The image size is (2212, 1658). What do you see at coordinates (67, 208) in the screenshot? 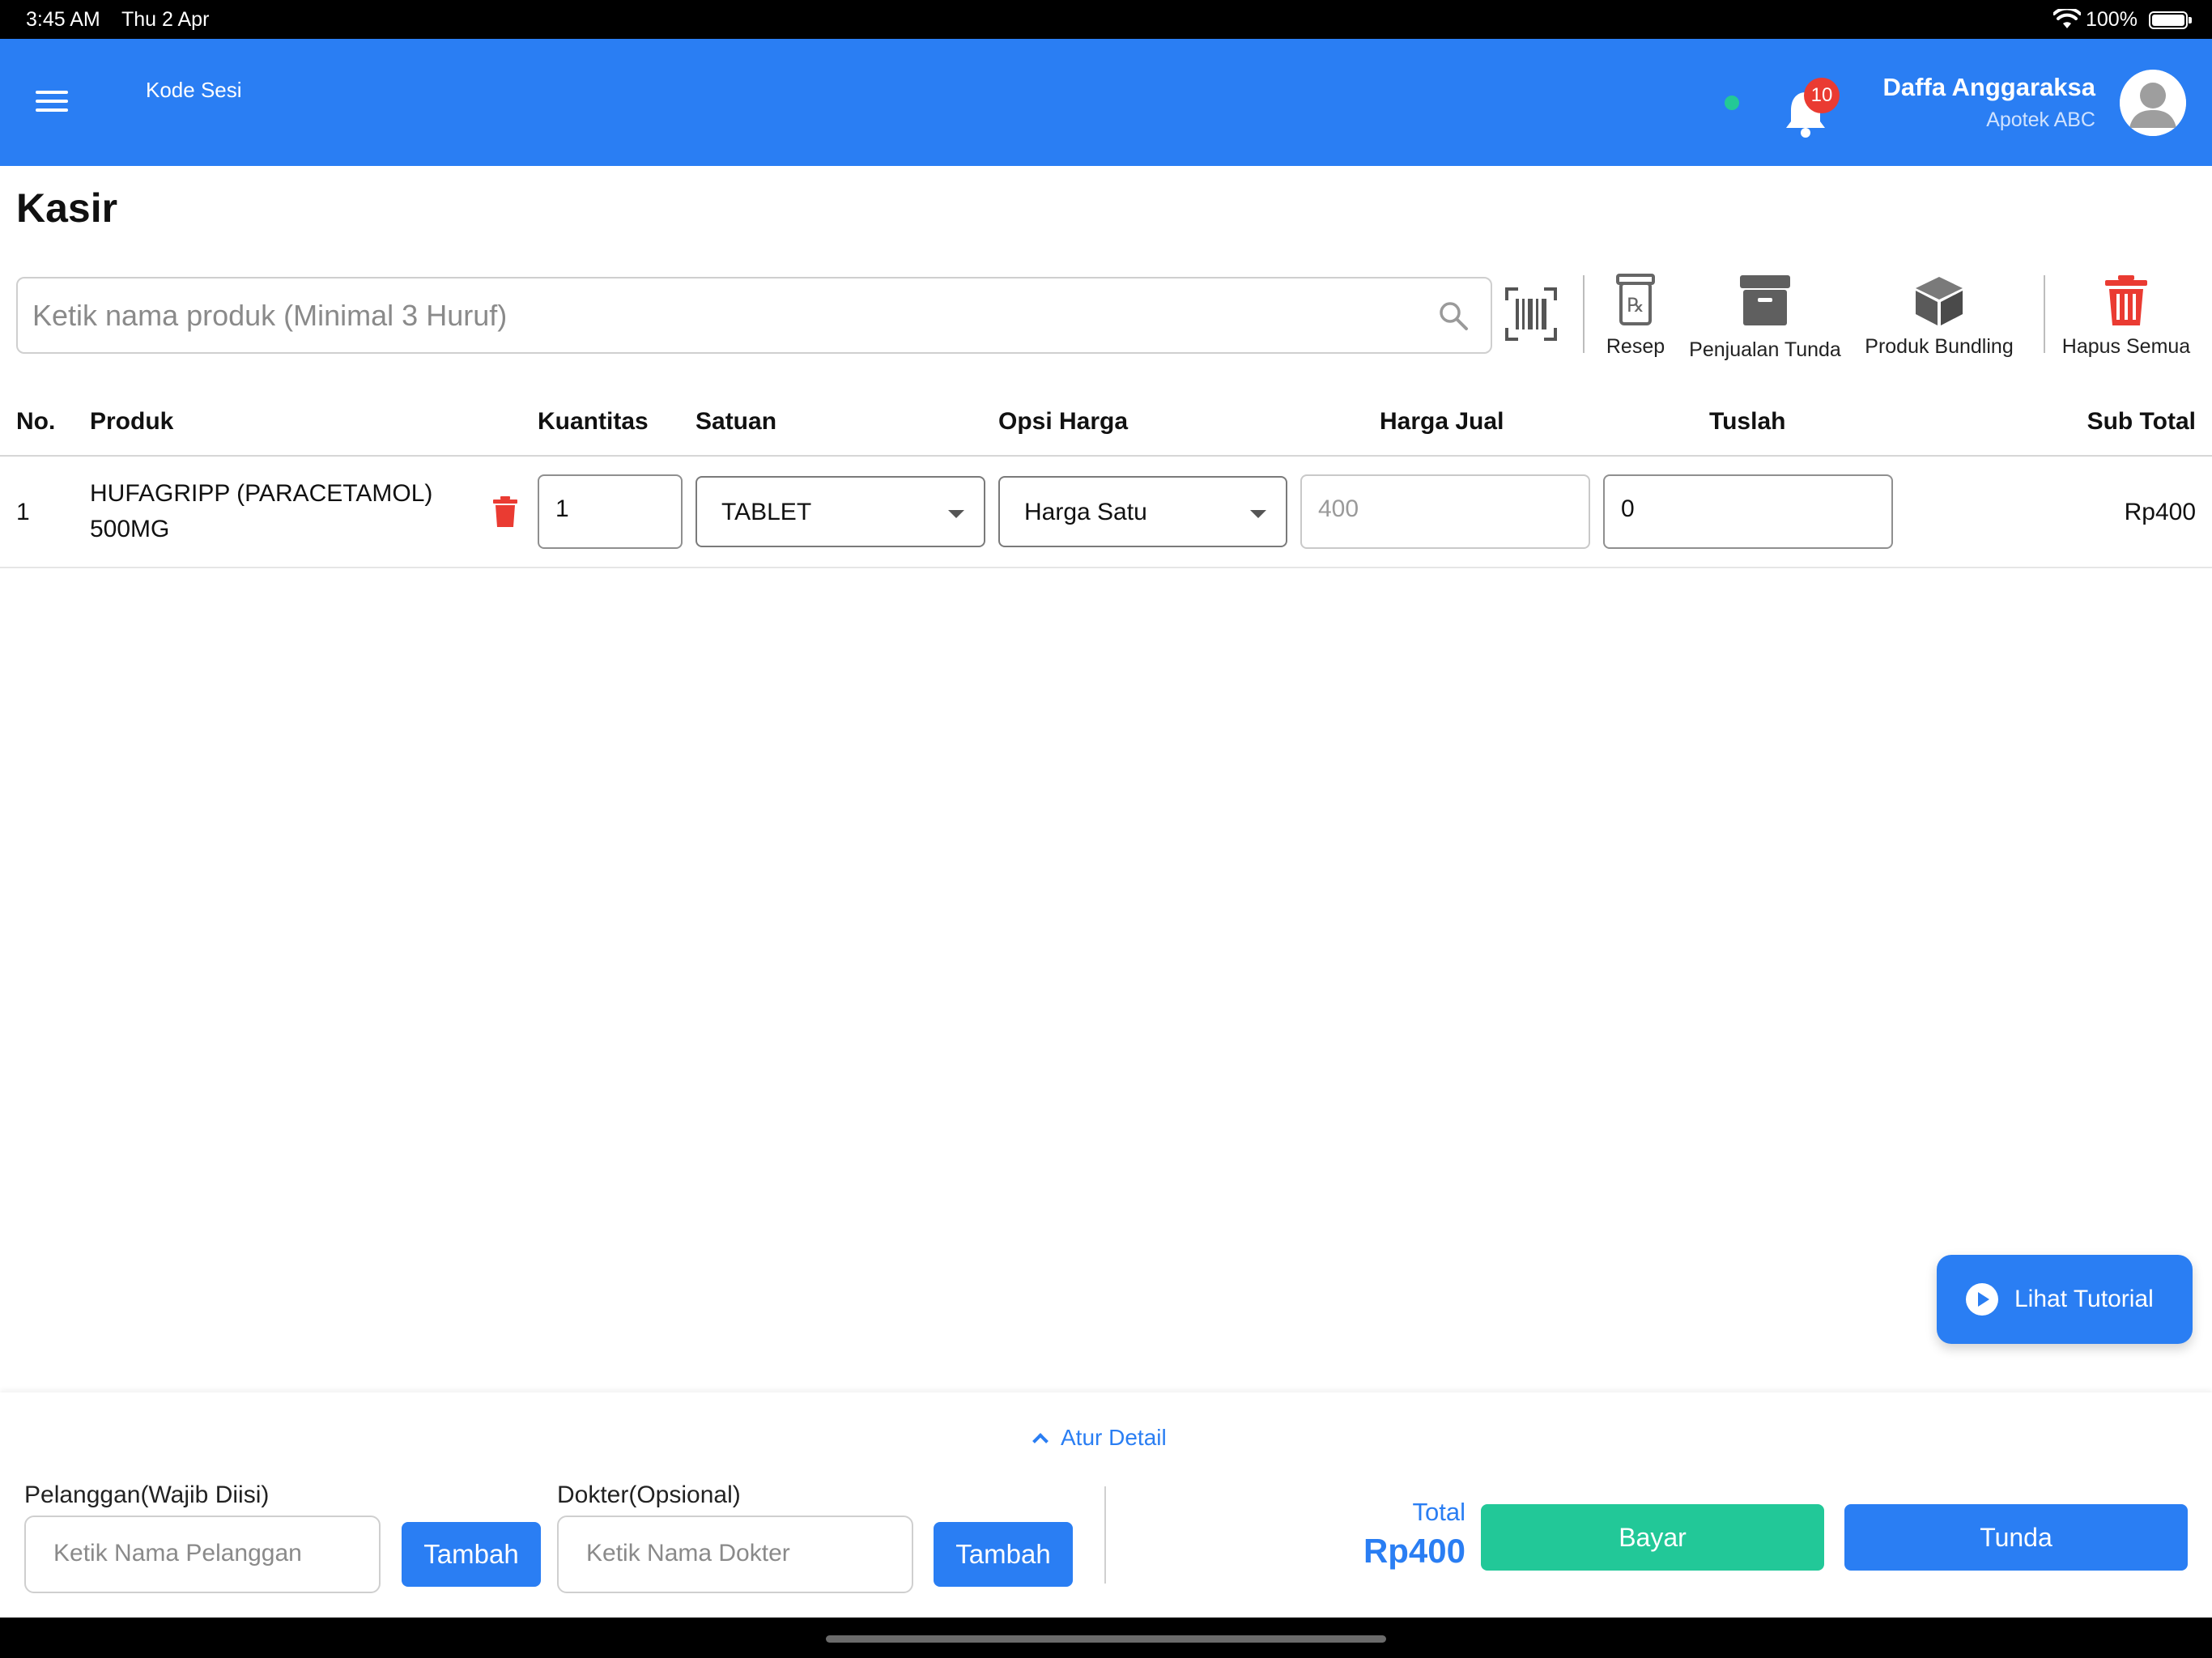
I see `page-title: Kasir` at bounding box center [67, 208].